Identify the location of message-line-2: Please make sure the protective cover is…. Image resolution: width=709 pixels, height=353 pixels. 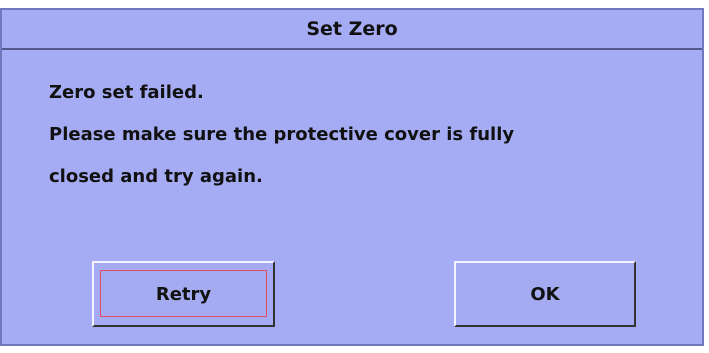
(282, 134).